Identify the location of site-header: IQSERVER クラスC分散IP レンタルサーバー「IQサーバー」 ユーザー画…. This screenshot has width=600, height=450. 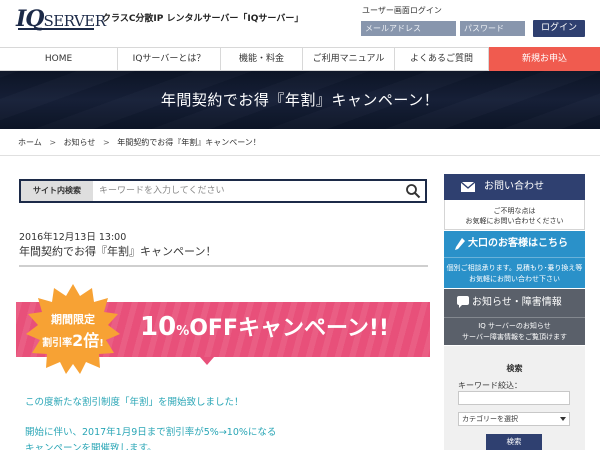
(300, 23).